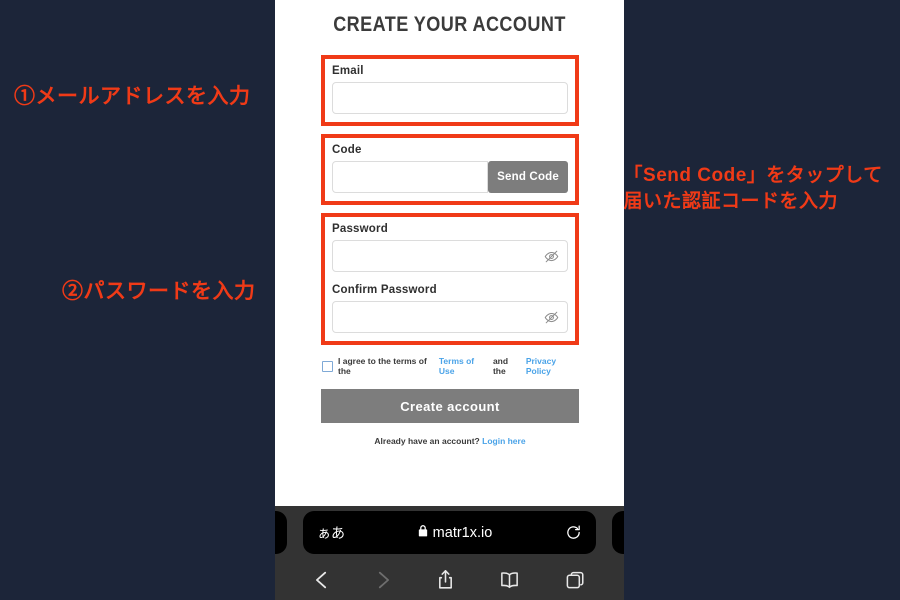  What do you see at coordinates (331, 533) in the screenshot?
I see `text-size-button: ぁあ` at bounding box center [331, 533].